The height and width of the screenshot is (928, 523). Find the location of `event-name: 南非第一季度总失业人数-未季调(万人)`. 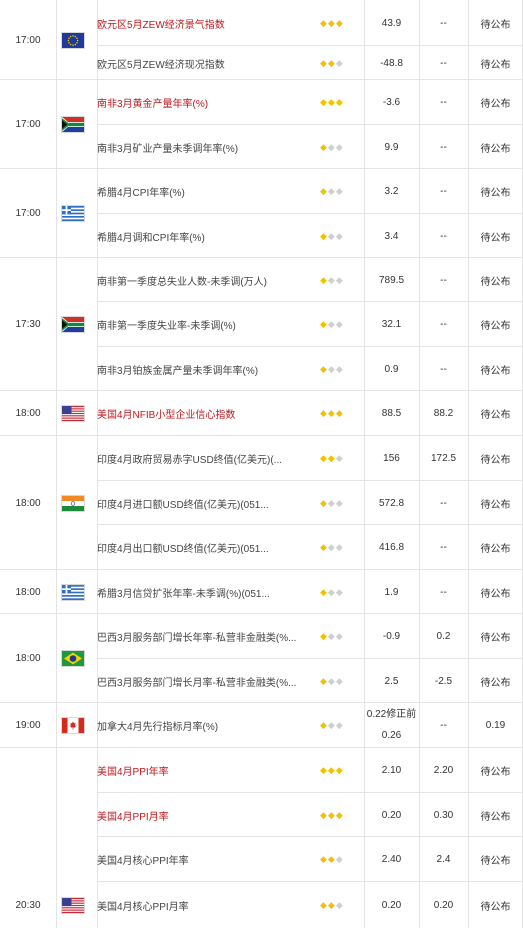

event-name: 南非第一季度总失业人数-未季调(万人) is located at coordinates (206, 280).